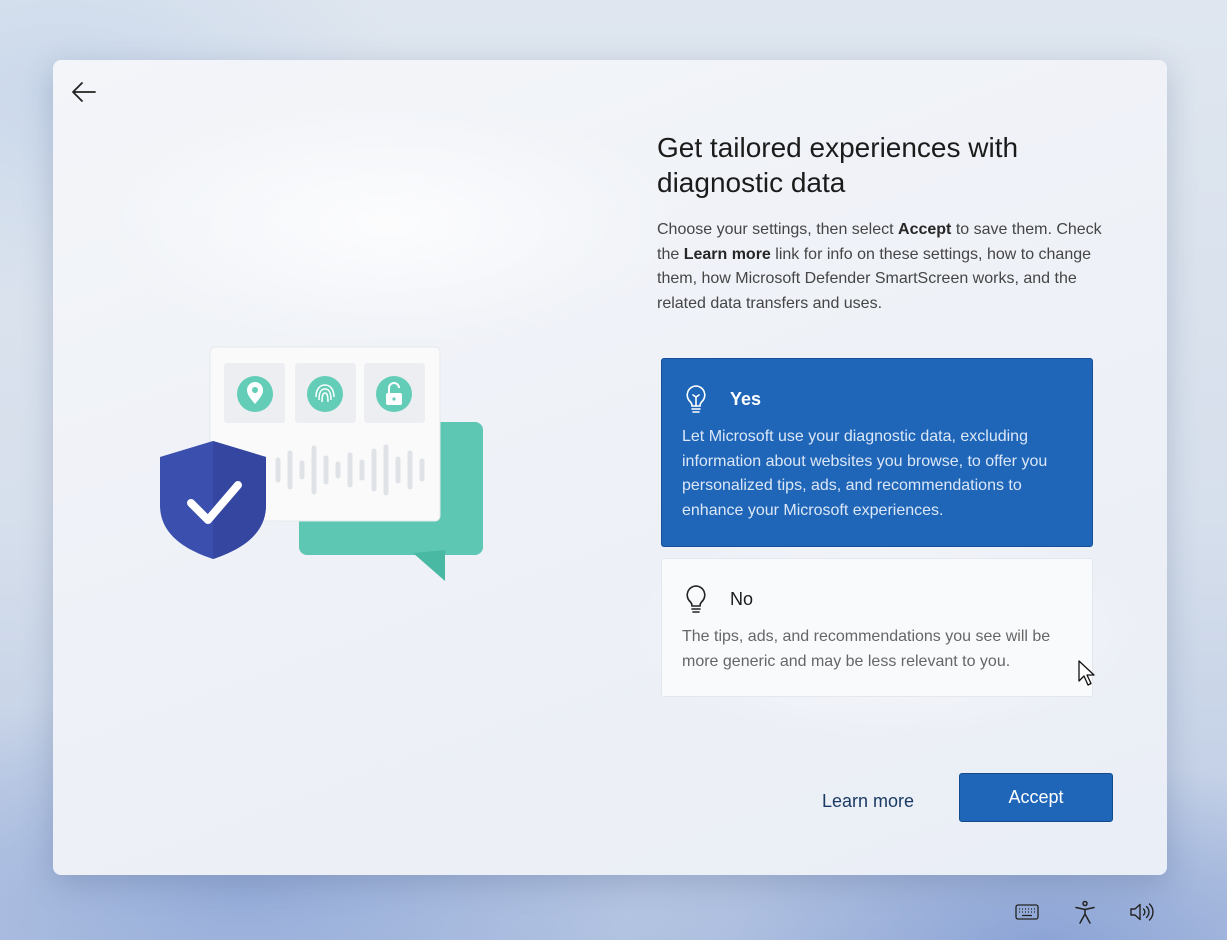  Describe the element at coordinates (213, 500) in the screenshot. I see `shield-check-icon` at that location.